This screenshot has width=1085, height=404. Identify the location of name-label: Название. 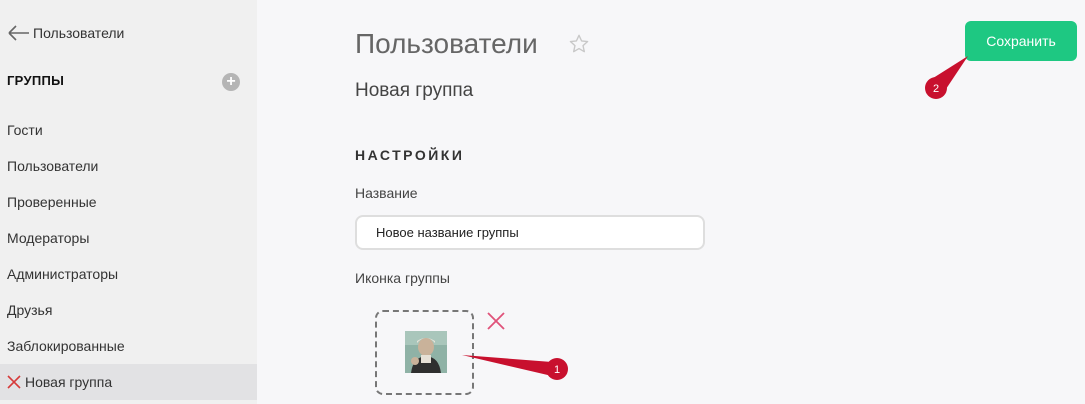
(386, 193).